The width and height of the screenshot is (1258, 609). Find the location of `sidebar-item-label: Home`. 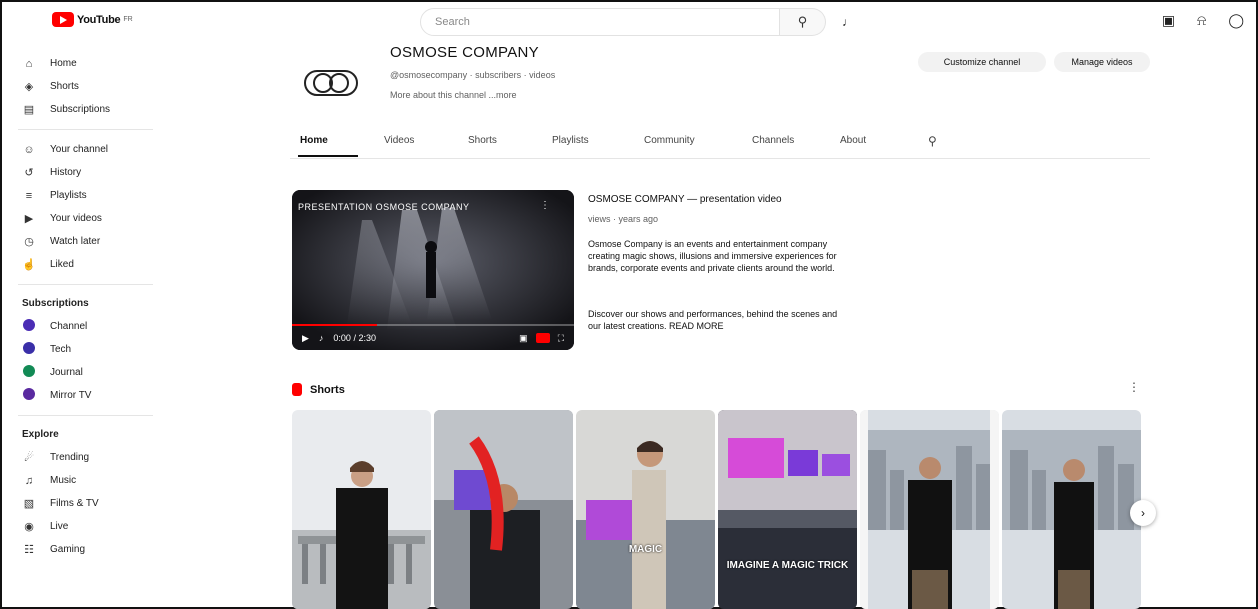

sidebar-item-label: Home is located at coordinates (63, 63).